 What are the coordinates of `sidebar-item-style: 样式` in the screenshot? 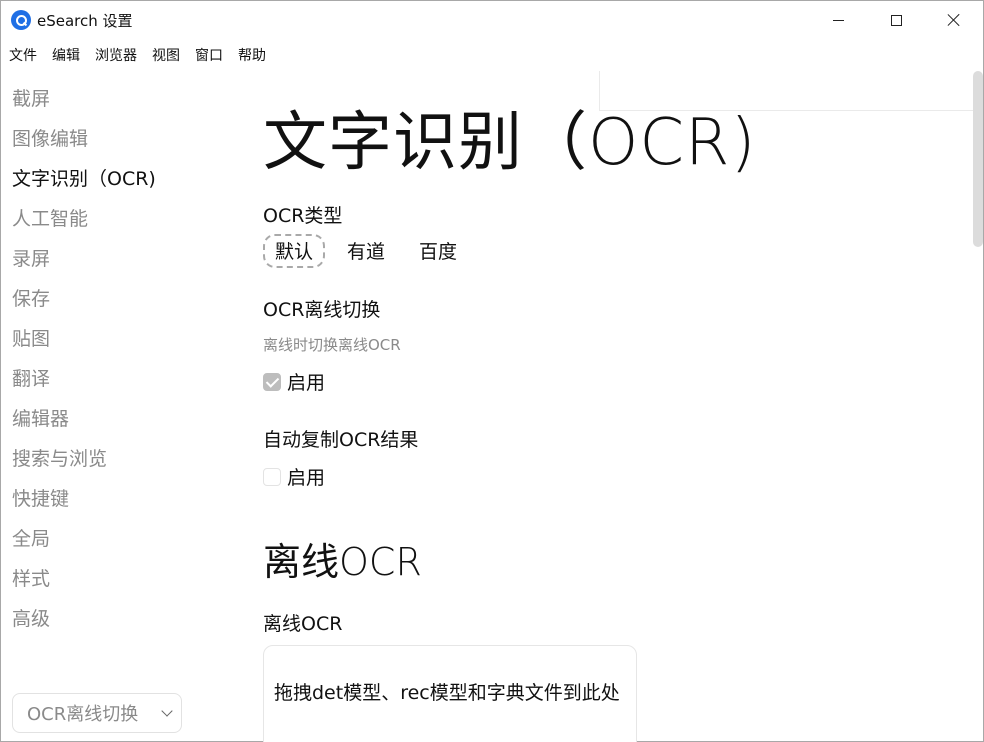 It's located at (121, 579).